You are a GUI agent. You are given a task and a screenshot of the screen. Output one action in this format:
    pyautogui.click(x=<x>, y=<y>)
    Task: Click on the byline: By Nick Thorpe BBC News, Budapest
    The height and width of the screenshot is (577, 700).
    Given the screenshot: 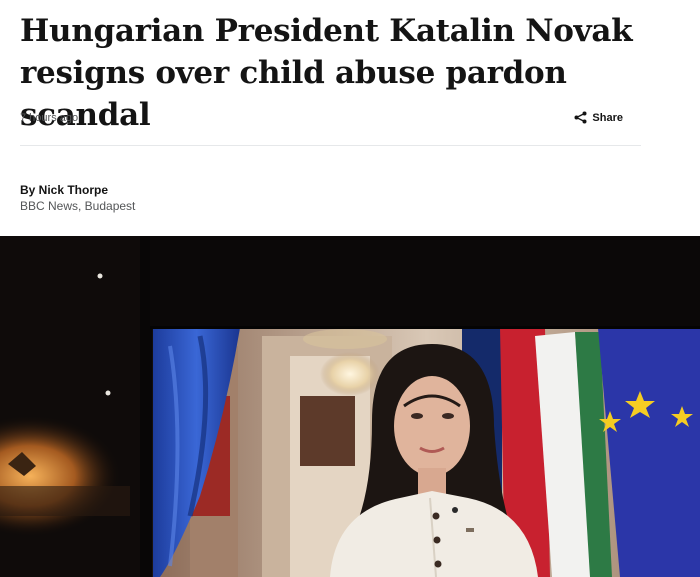 What is the action you would take?
    pyautogui.click(x=77, y=198)
    